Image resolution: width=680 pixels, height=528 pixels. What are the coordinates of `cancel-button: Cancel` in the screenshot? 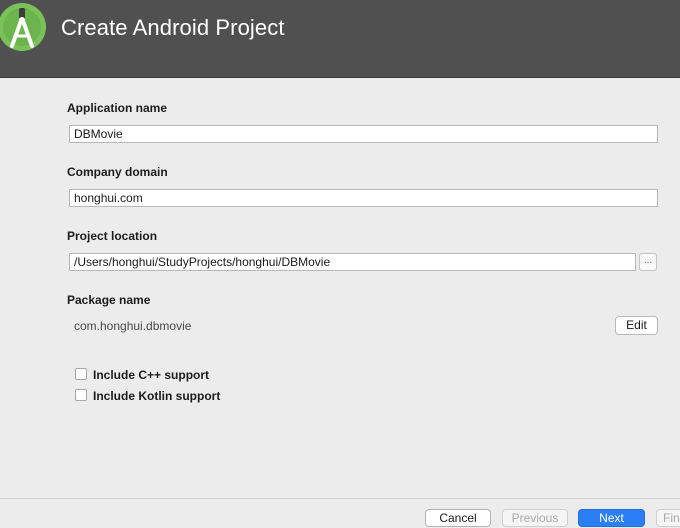 It's located at (458, 518).